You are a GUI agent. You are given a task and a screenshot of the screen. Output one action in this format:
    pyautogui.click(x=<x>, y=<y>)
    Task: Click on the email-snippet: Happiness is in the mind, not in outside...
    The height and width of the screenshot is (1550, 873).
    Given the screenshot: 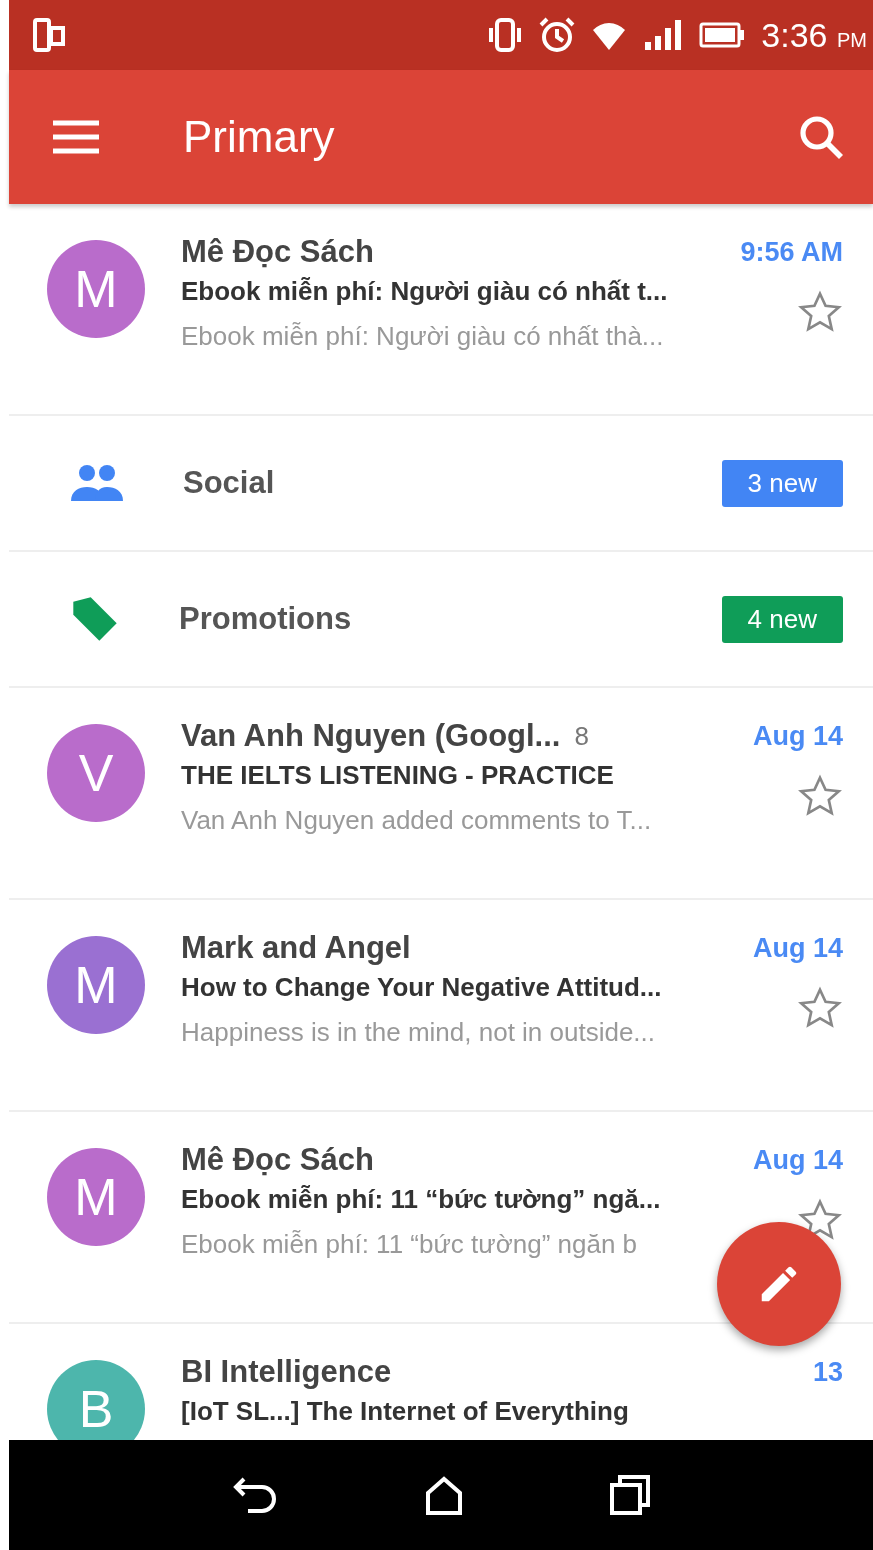 What is the action you would take?
    pyautogui.click(x=419, y=1032)
    